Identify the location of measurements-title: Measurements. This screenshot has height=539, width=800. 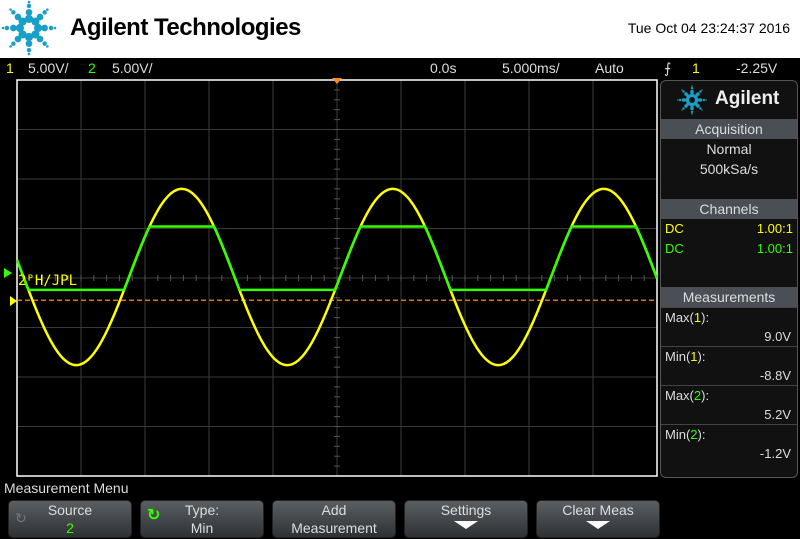
(729, 297).